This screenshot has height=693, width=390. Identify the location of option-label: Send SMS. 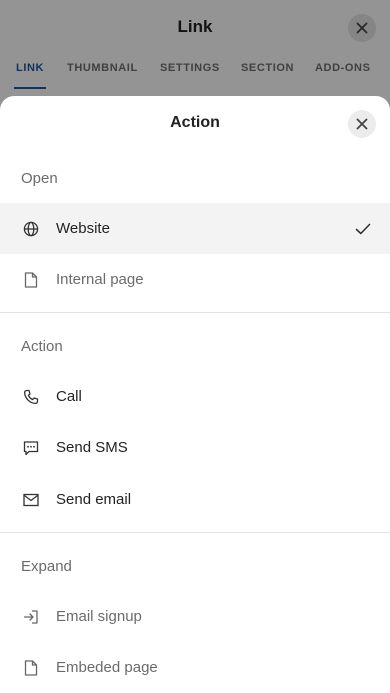
(92, 447).